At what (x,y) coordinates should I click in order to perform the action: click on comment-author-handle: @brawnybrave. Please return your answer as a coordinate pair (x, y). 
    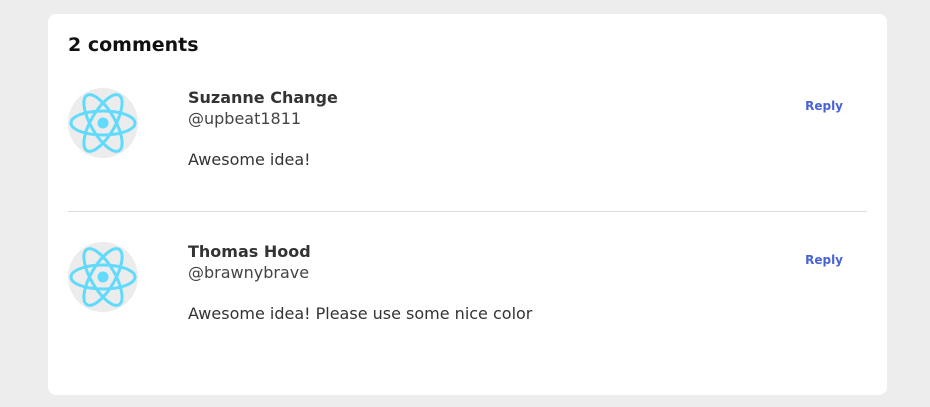
    Looking at the image, I should click on (249, 272).